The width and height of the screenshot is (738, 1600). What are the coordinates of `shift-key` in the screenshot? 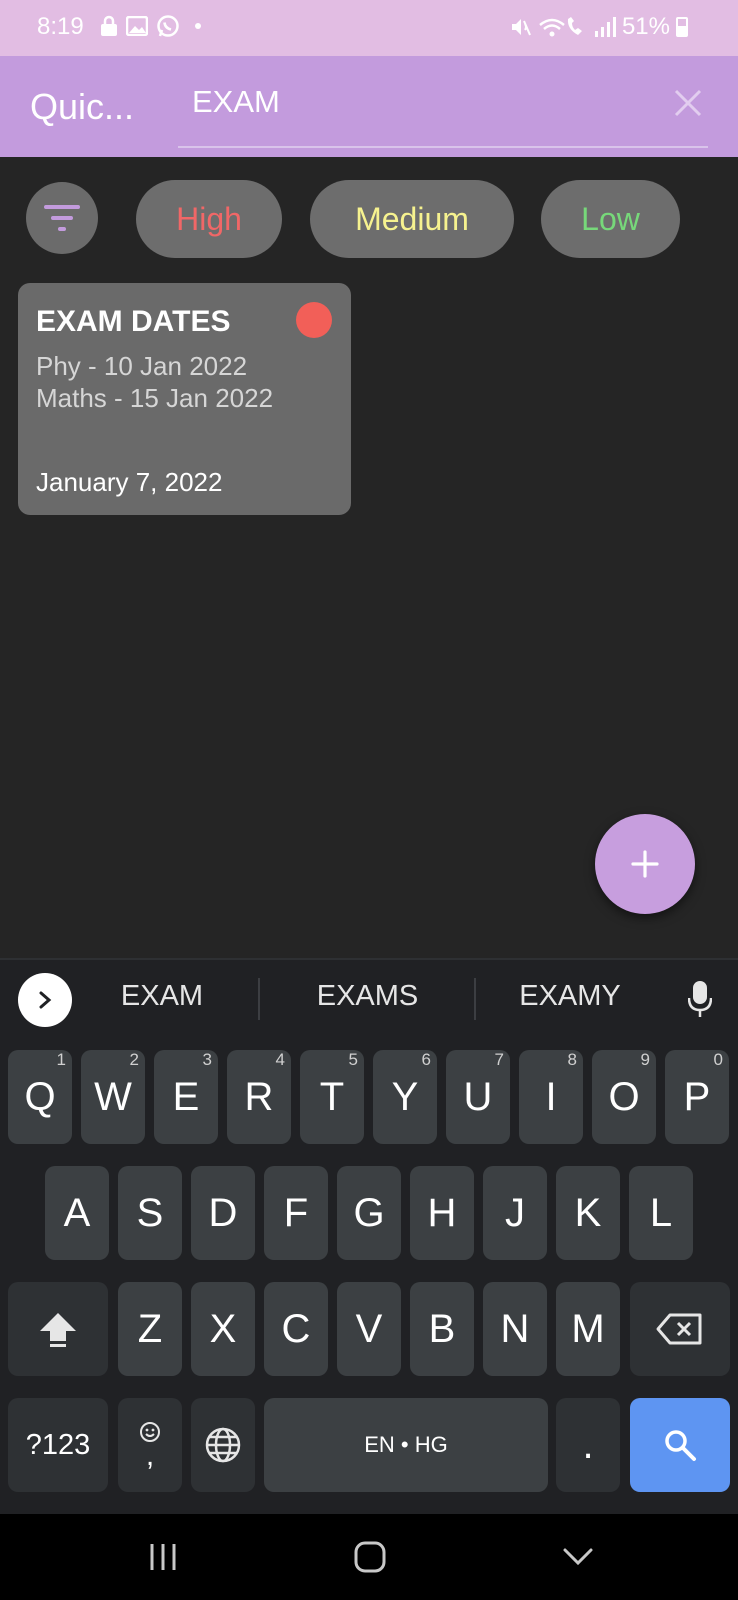 It's located at (58, 1329).